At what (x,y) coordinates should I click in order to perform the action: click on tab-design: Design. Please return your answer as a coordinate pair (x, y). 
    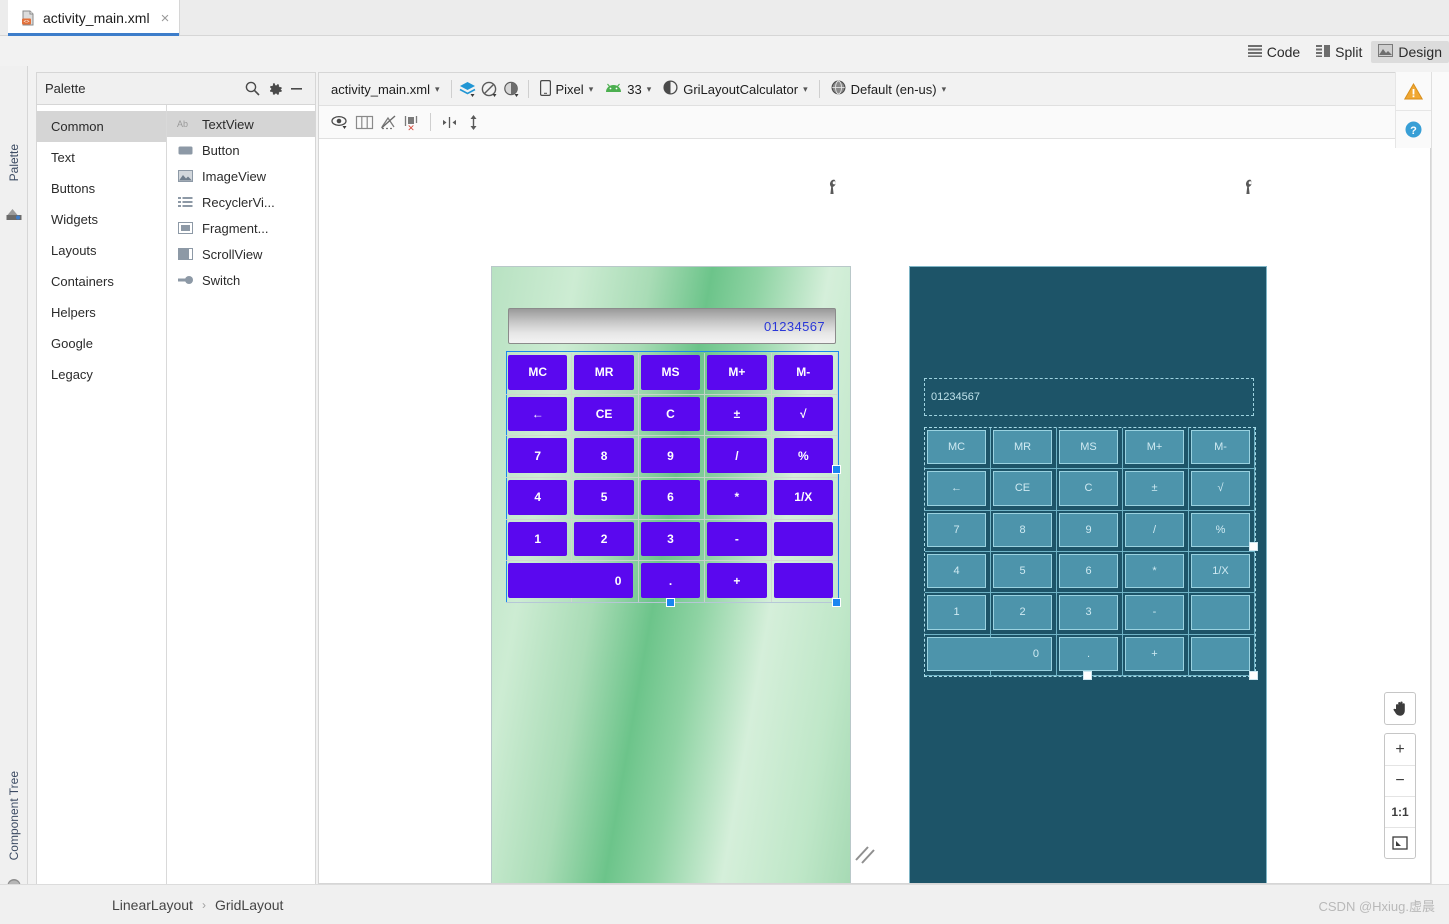
    Looking at the image, I should click on (1410, 52).